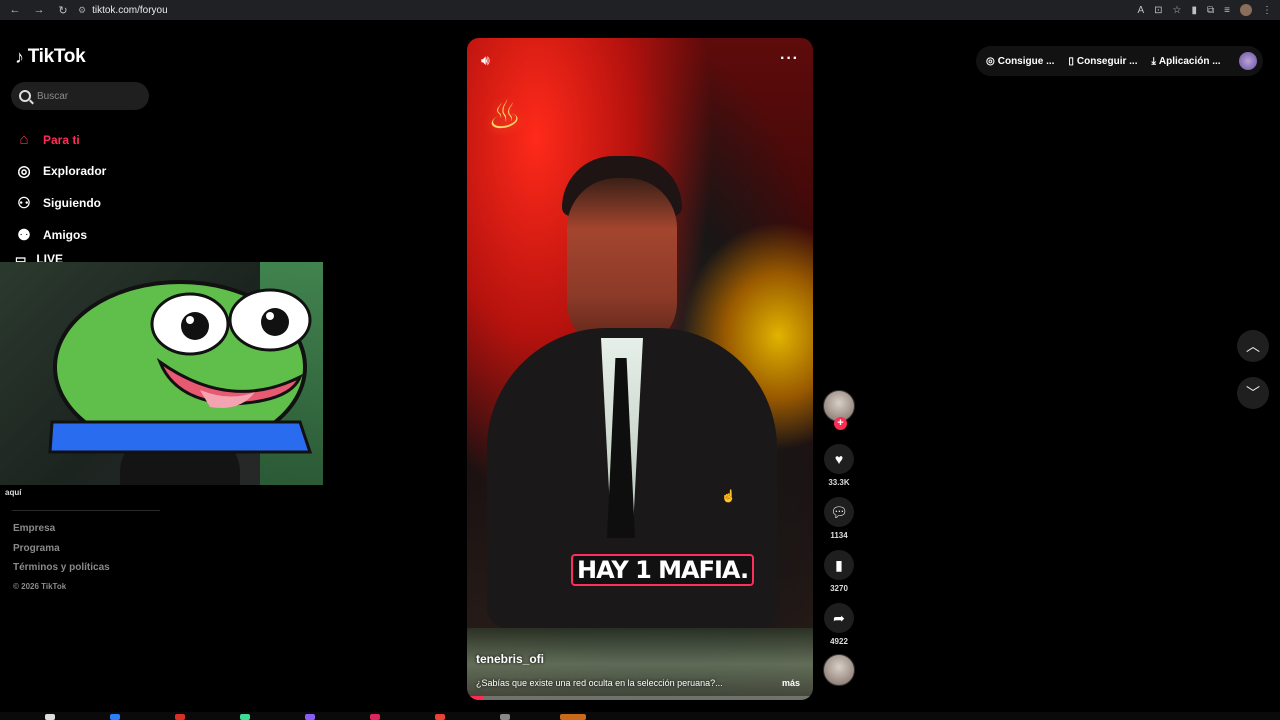 The height and width of the screenshot is (720, 1280). What do you see at coordinates (25, 96) in the screenshot?
I see `search-icon` at bounding box center [25, 96].